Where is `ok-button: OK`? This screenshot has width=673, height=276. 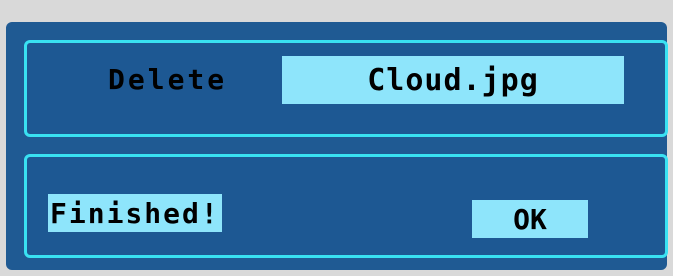
ok-button: OK is located at coordinates (530, 219).